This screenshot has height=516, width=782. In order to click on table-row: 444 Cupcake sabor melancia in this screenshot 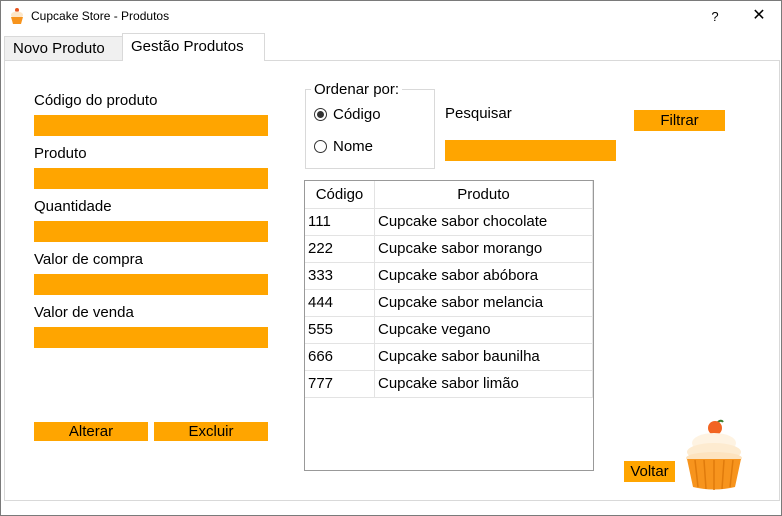, I will do `click(449, 303)`.